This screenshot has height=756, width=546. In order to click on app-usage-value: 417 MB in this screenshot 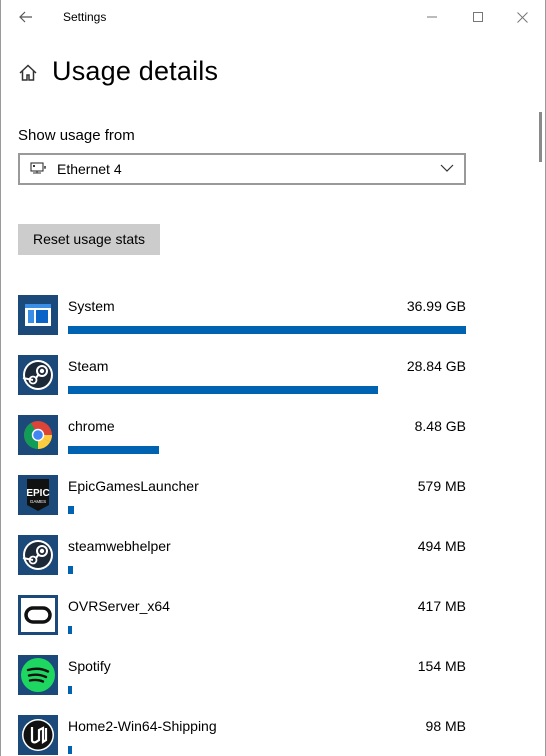, I will do `click(441, 606)`.